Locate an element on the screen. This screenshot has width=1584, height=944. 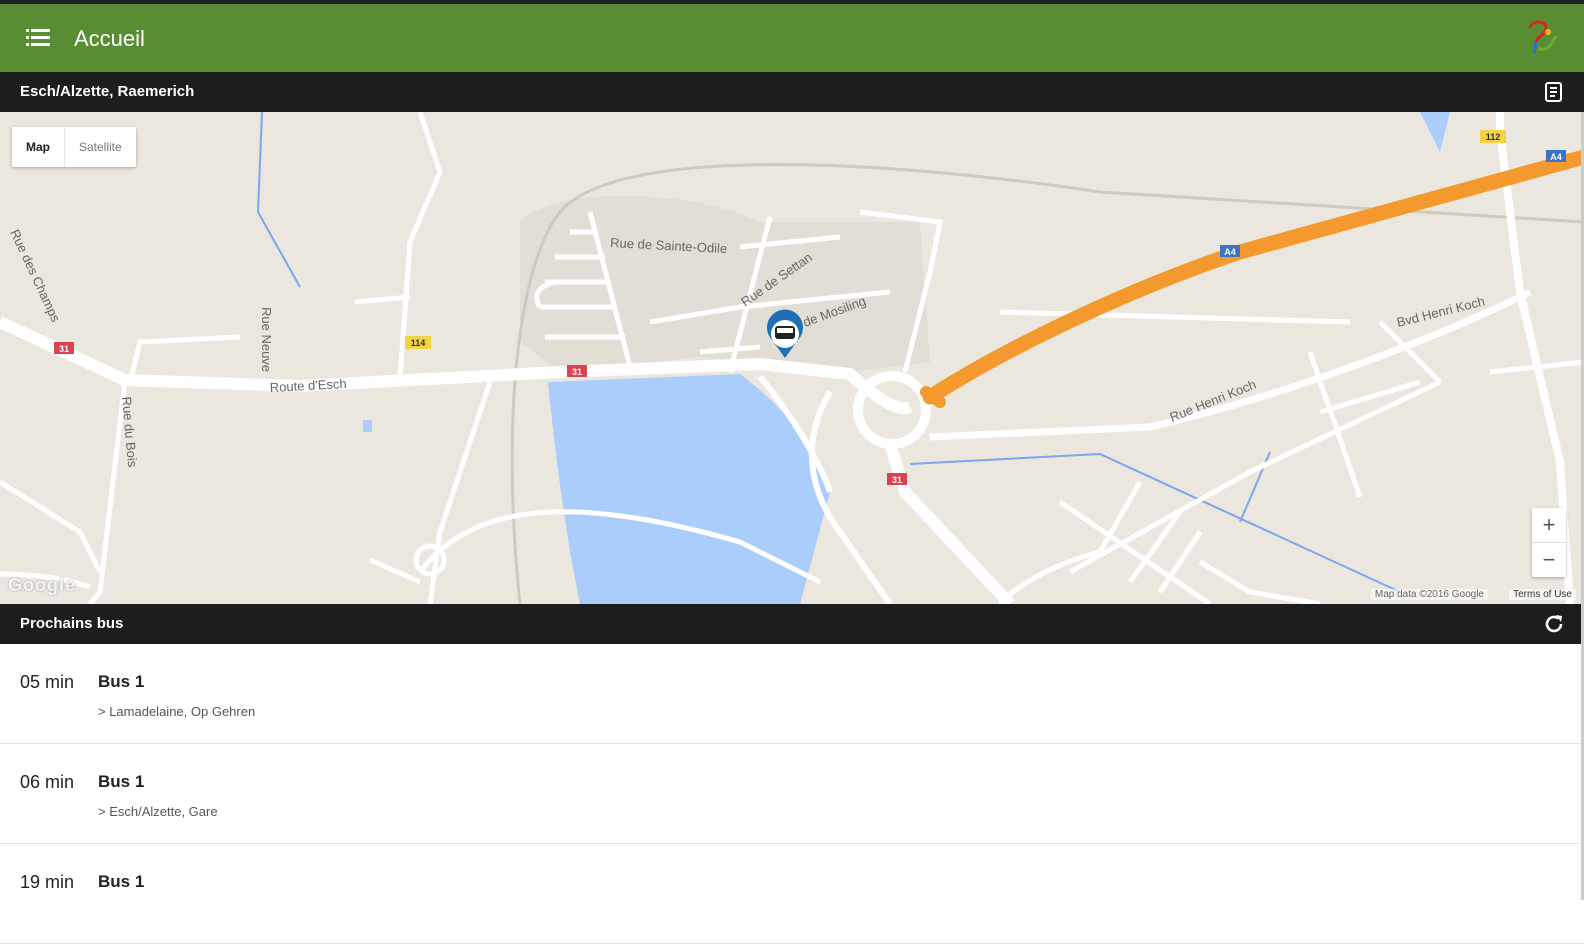
zoom-in-button: + is located at coordinates (1549, 525).